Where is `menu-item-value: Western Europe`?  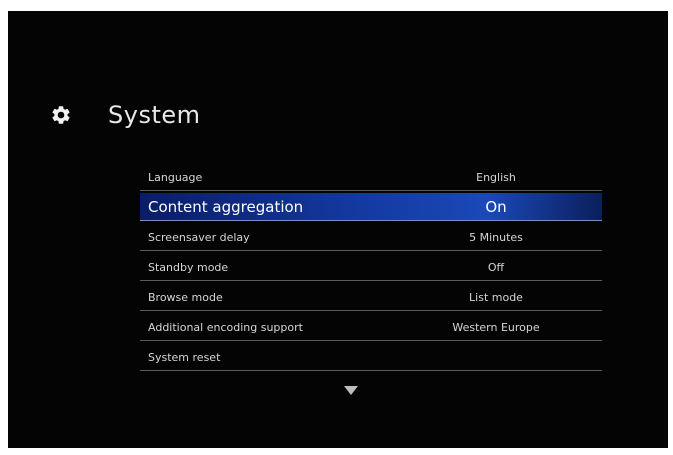 menu-item-value: Western Europe is located at coordinates (496, 327).